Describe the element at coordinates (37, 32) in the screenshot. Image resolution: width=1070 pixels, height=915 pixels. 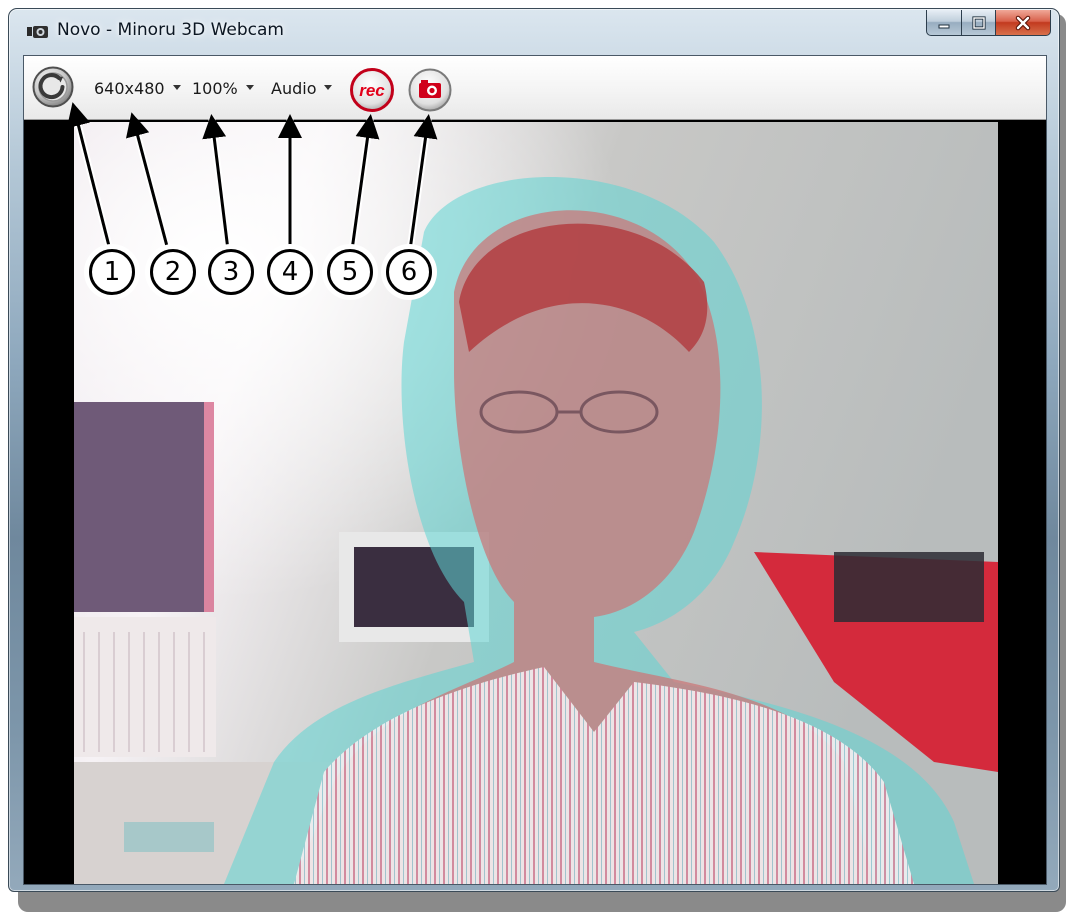
I see `webcam-title-icon` at that location.